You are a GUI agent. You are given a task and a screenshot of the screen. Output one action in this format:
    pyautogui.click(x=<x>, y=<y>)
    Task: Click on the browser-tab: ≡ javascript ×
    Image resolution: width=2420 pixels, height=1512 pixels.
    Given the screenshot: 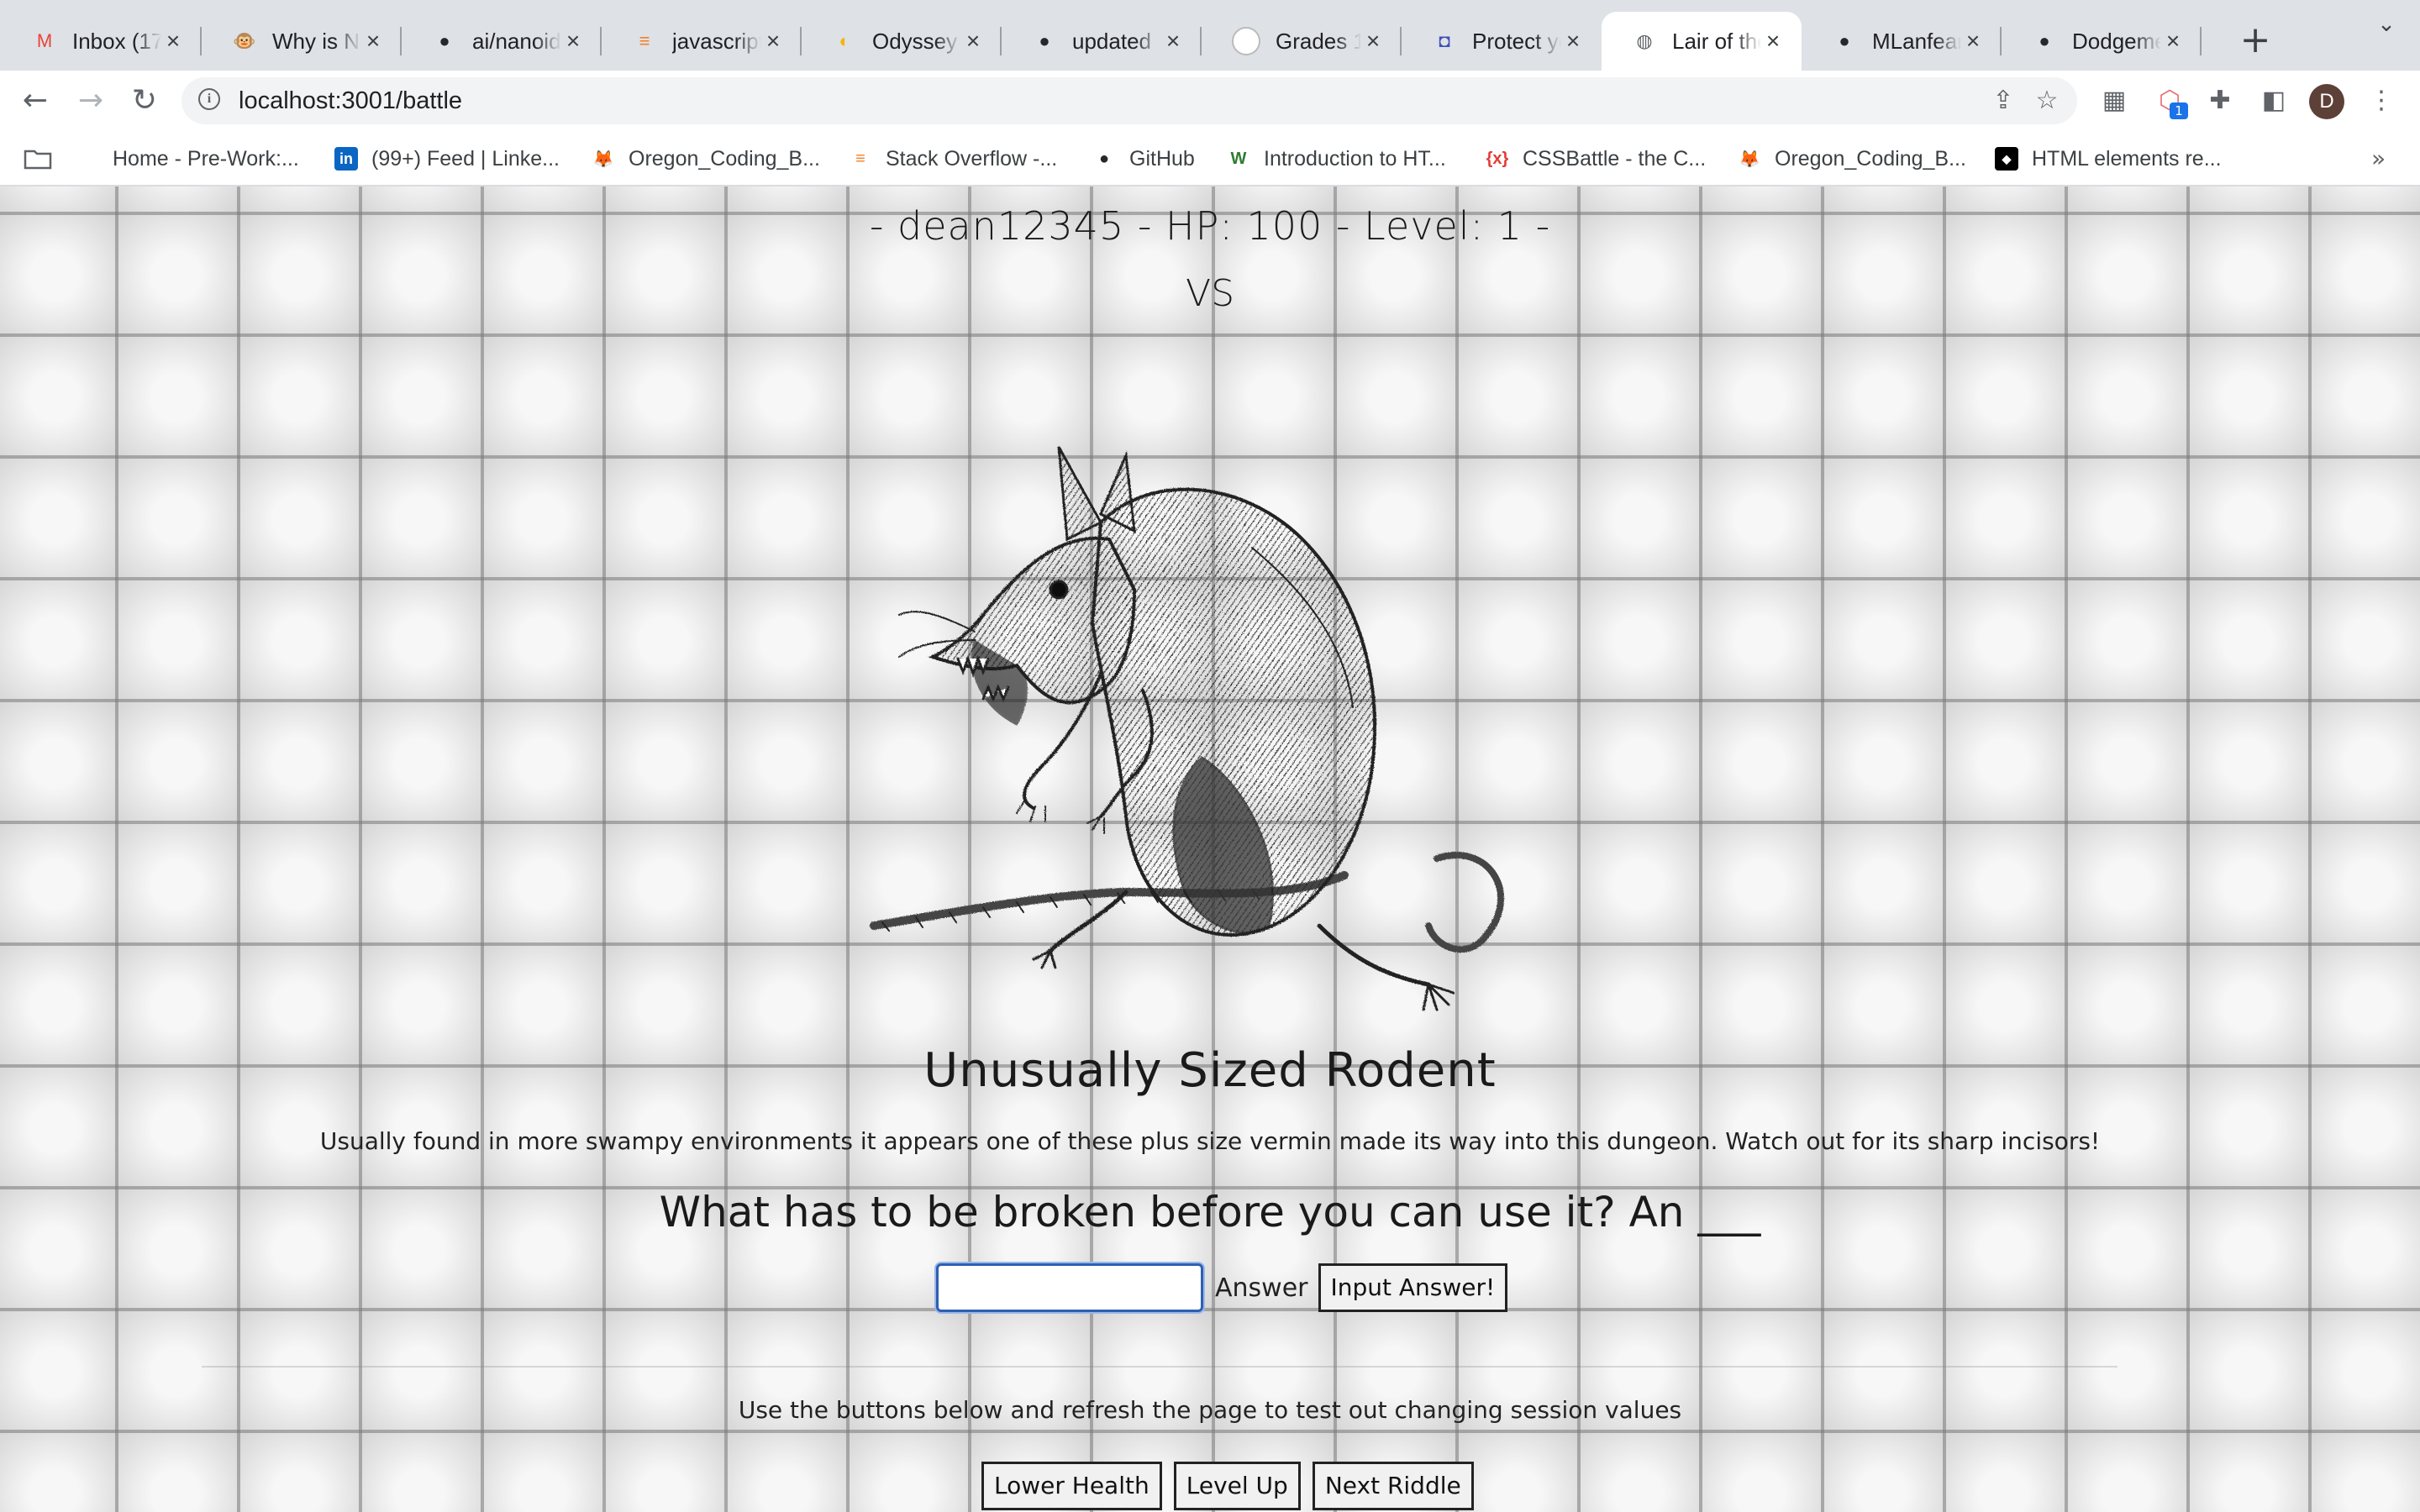 What is the action you would take?
    pyautogui.click(x=702, y=41)
    